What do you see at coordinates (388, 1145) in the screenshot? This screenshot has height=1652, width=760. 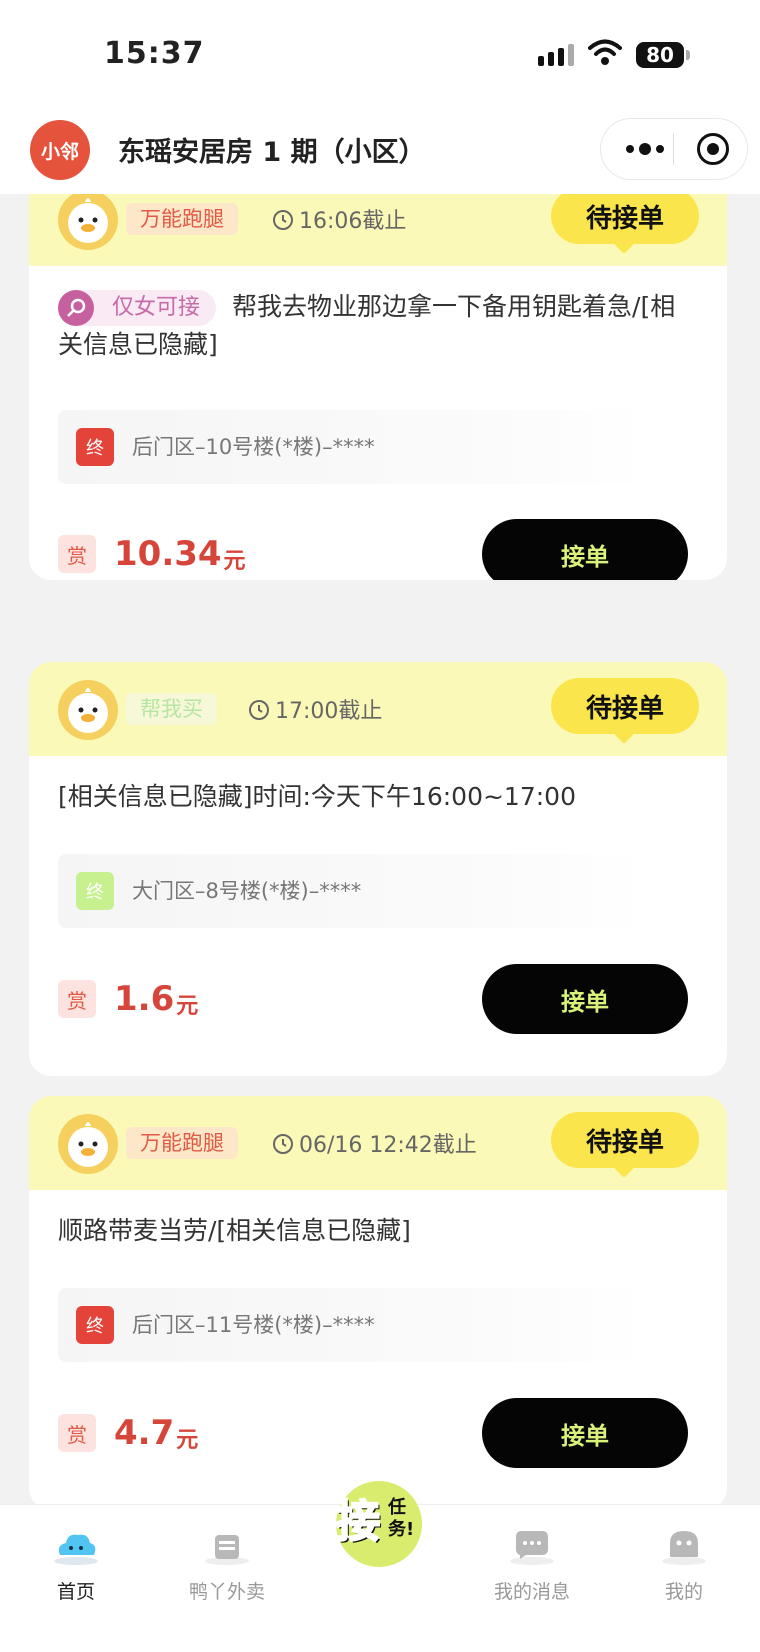 I see `deadline-text: 06/16 12:42截止` at bounding box center [388, 1145].